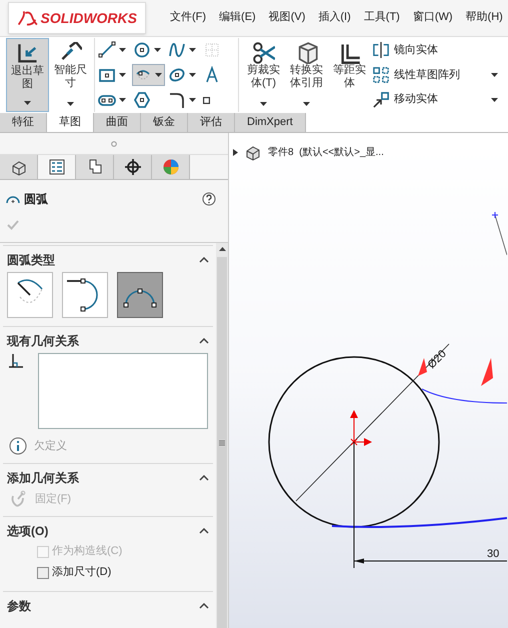 Image resolution: width=508 pixels, height=628 pixels. I want to click on section-title: 现有几何关系, so click(43, 341).